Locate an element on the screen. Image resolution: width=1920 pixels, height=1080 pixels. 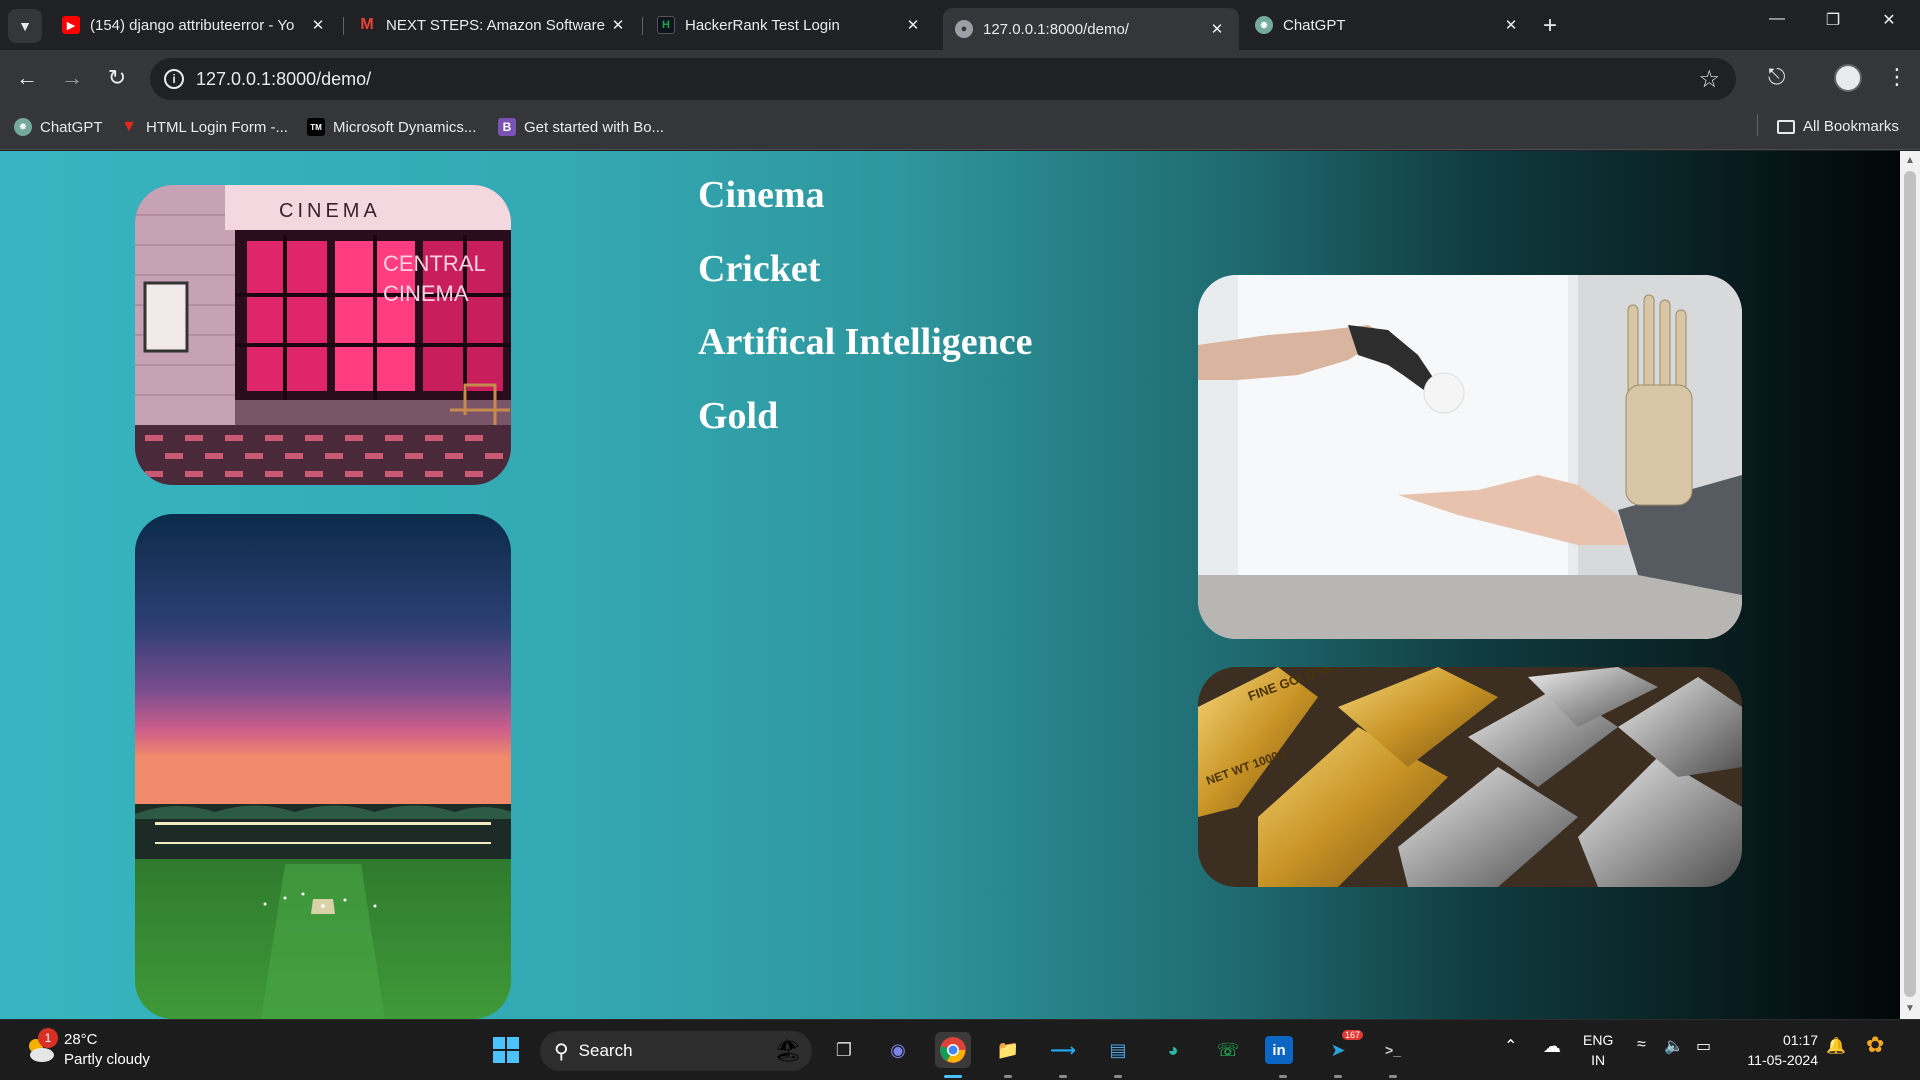
folder-icon is located at coordinates (1786, 126).